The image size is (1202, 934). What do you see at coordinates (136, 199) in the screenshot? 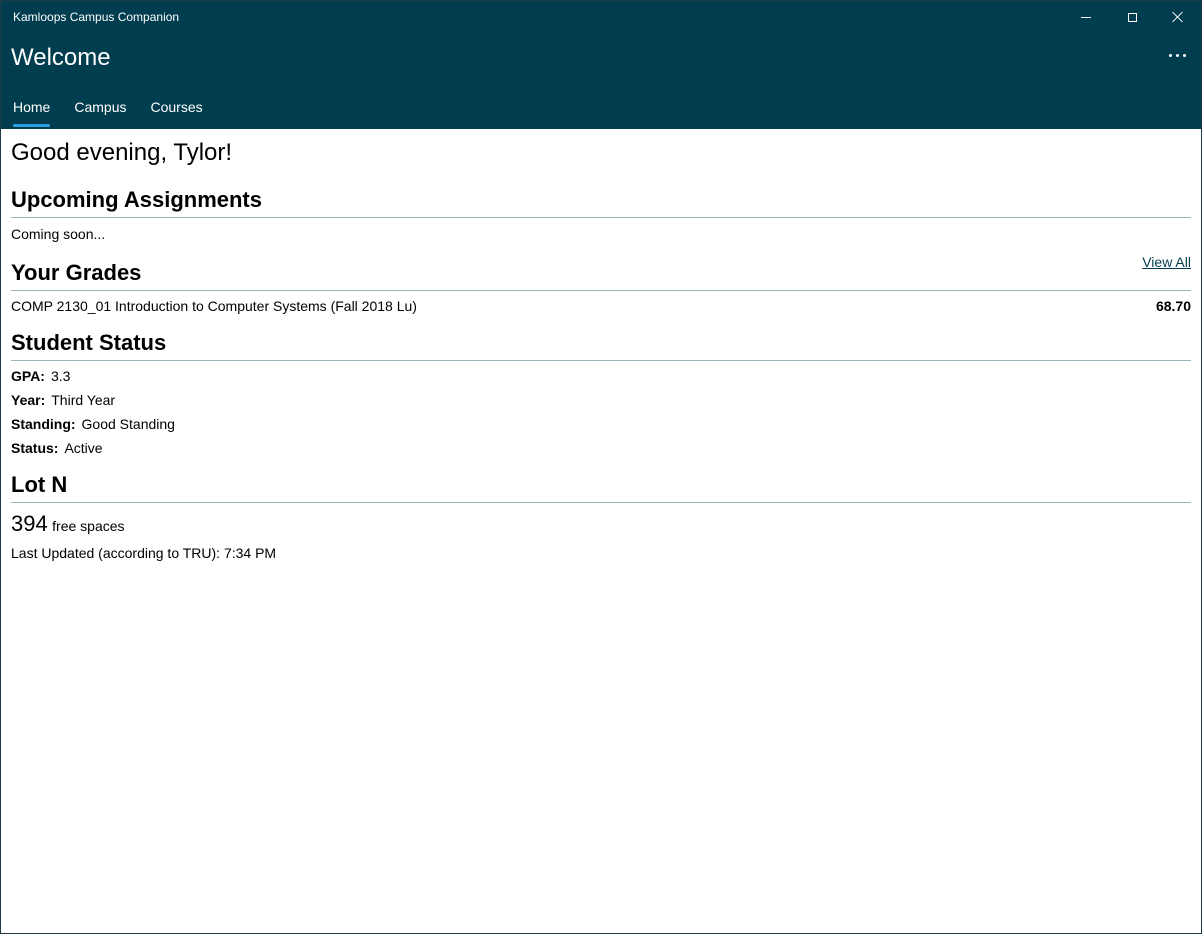
I see `section-title: Upcoming Assignments` at bounding box center [136, 199].